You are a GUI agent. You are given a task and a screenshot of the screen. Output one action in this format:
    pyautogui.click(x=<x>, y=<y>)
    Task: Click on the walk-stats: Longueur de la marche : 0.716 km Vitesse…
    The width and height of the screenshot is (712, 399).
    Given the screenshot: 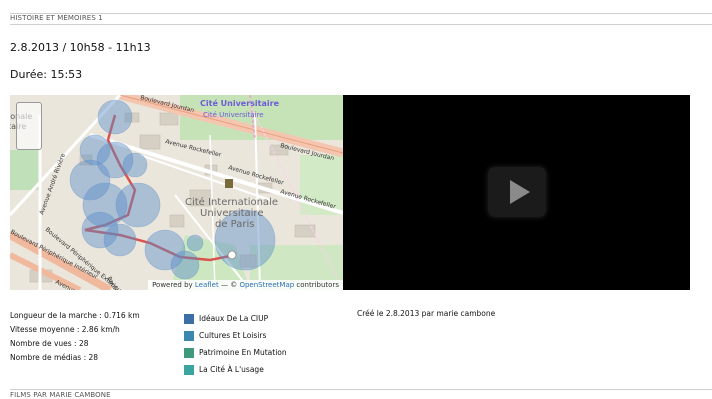 What is the action you would take?
    pyautogui.click(x=75, y=337)
    